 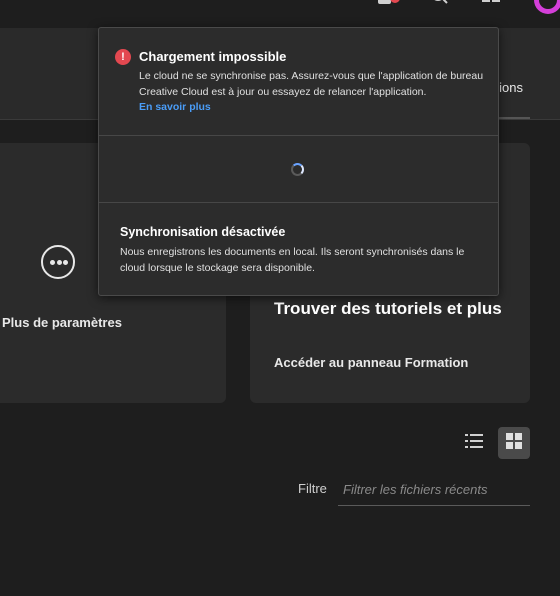 What do you see at coordinates (62, 322) in the screenshot?
I see `more-settings-label: Plus de paramètres` at bounding box center [62, 322].